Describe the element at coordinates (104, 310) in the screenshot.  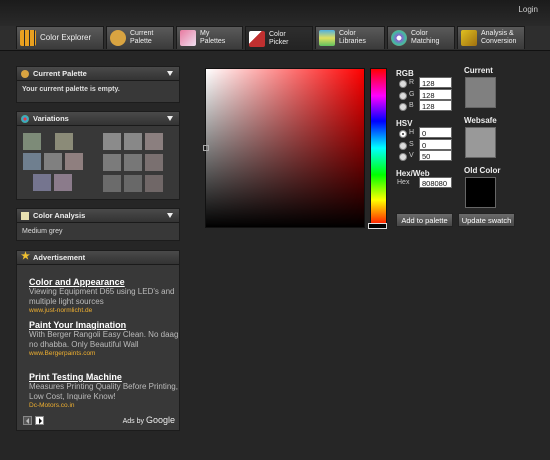
I see `ad-url: www.just-normlicht.de` at that location.